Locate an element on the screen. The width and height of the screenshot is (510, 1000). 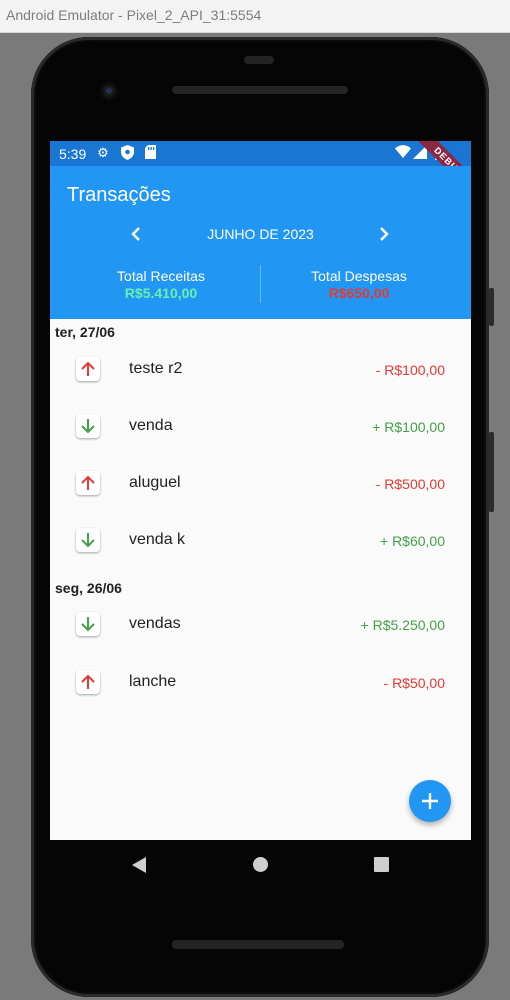
month-label: JUNHO DE 2023 is located at coordinates (260, 234).